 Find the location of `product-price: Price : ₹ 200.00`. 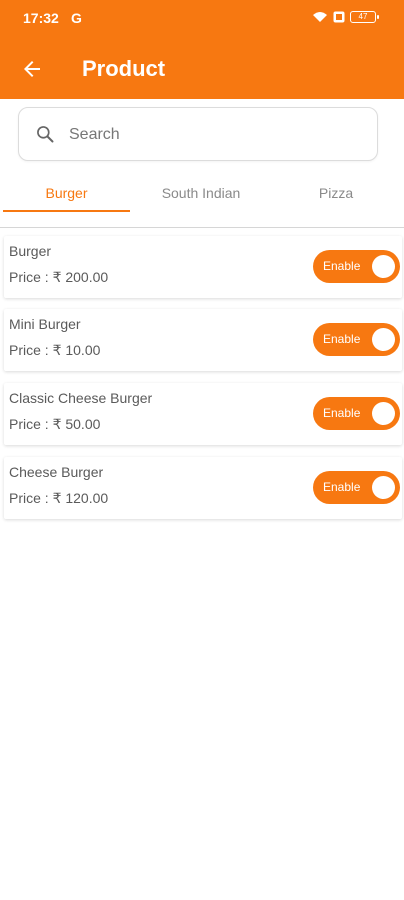

product-price: Price : ₹ 200.00 is located at coordinates (59, 277).